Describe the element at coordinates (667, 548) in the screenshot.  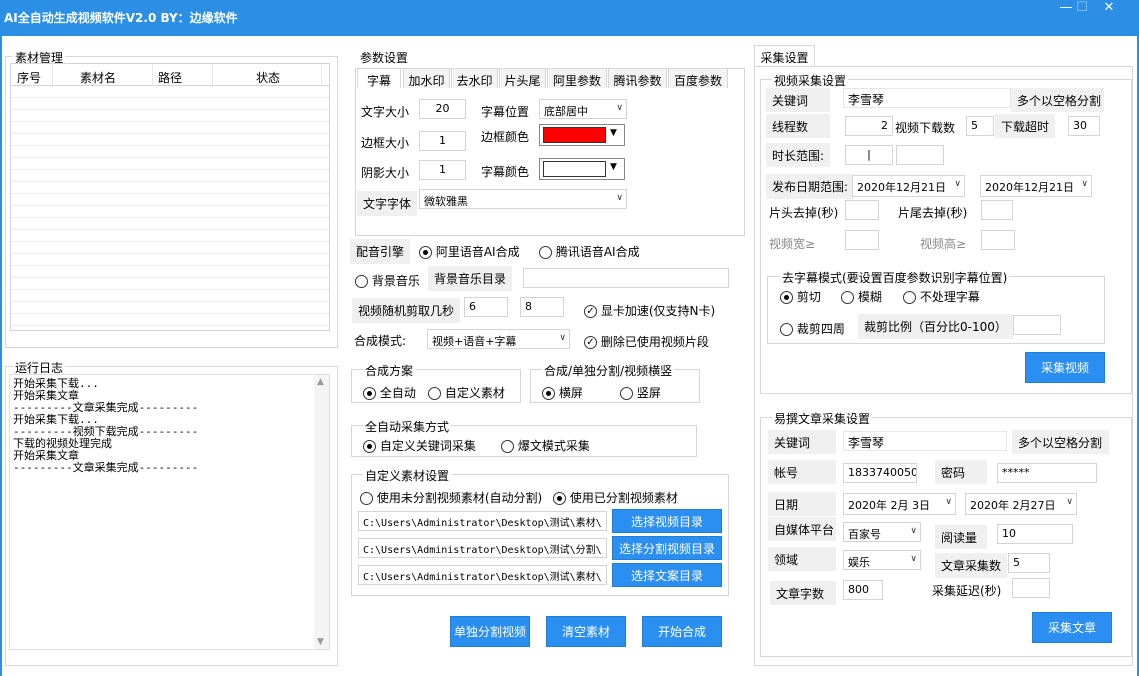
I see `choose-split-dir-button: 选择分割视频目录` at that location.